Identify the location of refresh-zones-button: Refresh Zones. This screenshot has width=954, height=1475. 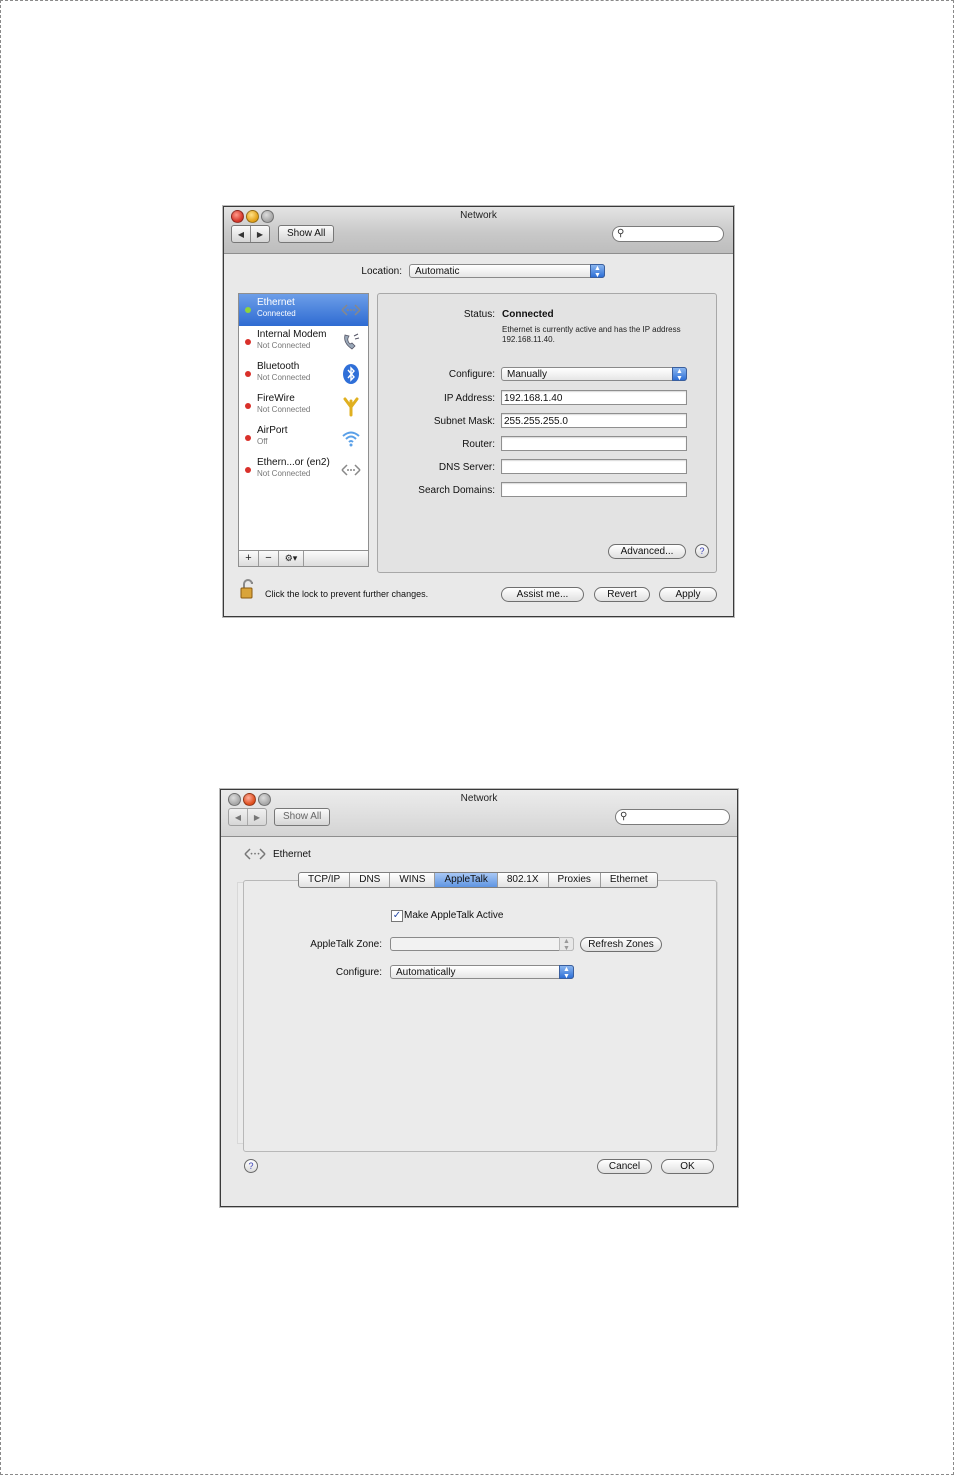
(621, 944).